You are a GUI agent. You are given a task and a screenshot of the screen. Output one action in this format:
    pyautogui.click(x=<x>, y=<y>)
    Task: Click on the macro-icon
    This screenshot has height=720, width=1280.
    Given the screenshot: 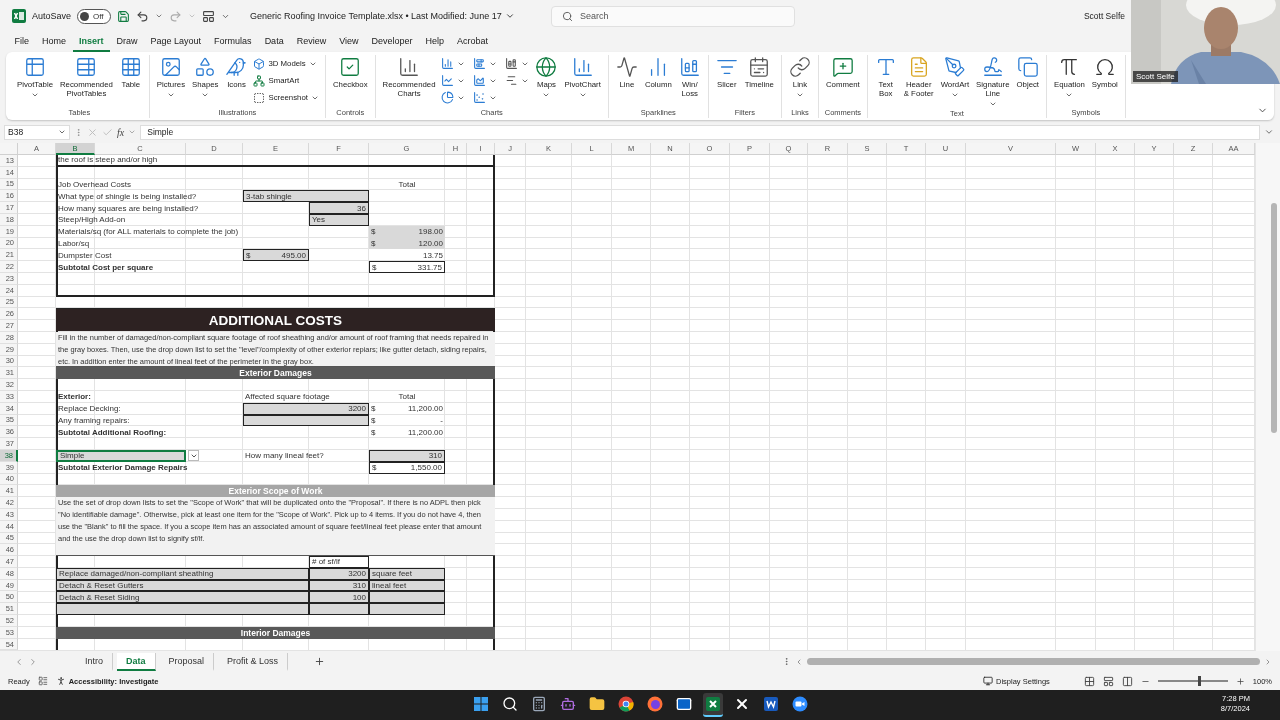 What is the action you would take?
    pyautogui.click(x=42, y=681)
    